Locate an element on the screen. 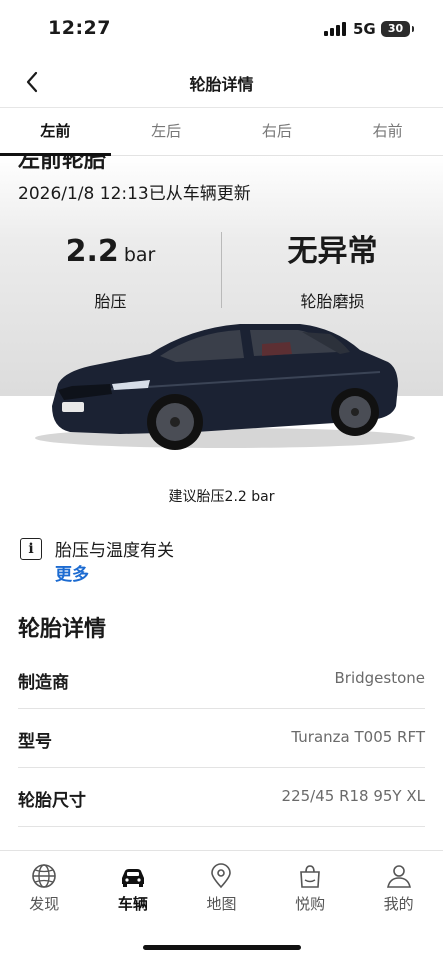 The height and width of the screenshot is (960, 443). detail-value: Turanza T005 RFT is located at coordinates (358, 737).